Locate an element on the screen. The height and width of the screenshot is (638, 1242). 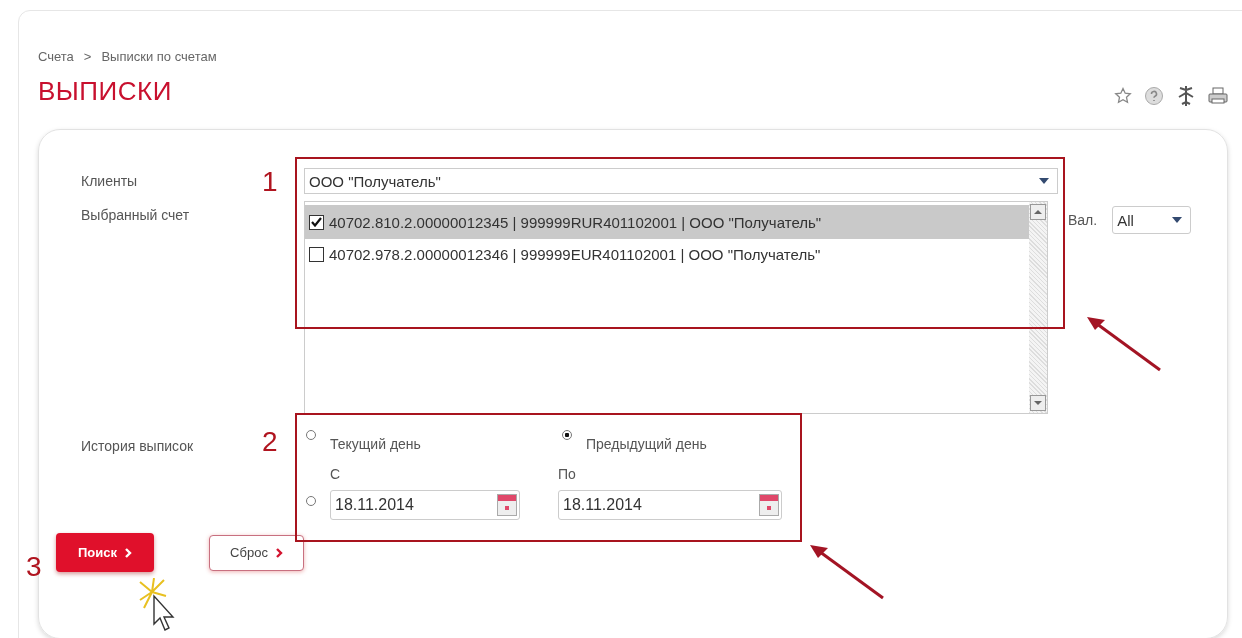
currency-label: Вал. is located at coordinates (1083, 220).